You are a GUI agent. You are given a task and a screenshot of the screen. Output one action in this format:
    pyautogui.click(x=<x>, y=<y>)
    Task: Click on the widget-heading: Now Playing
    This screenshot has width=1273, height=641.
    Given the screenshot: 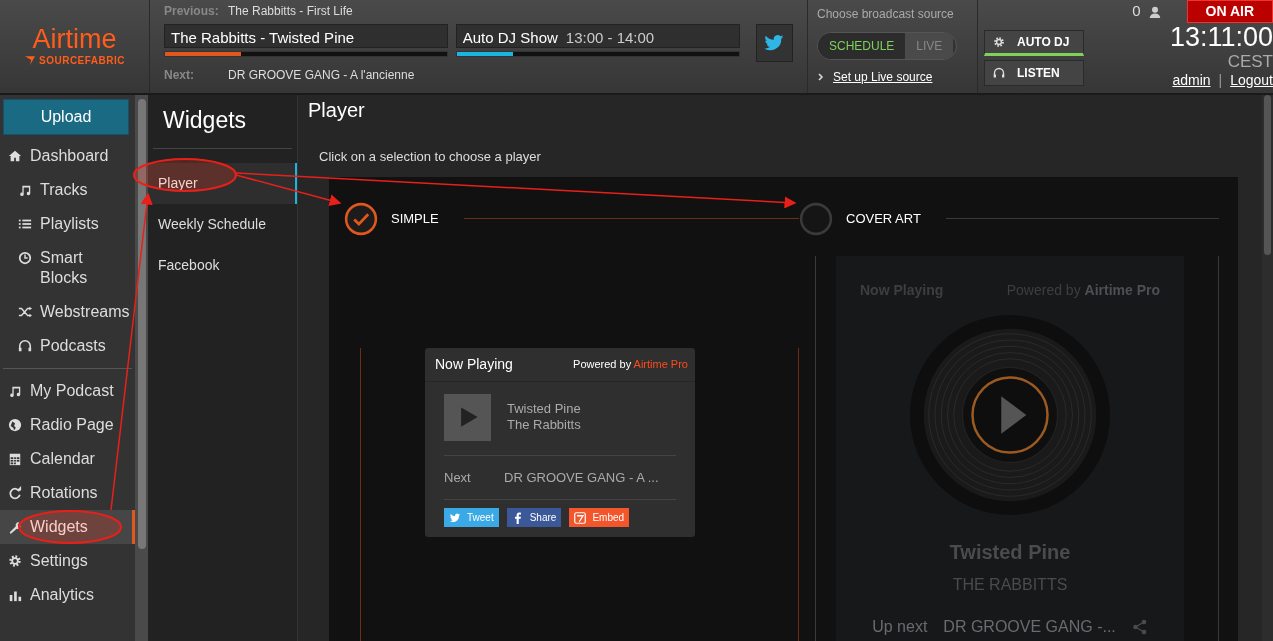 What is the action you would take?
    pyautogui.click(x=474, y=364)
    